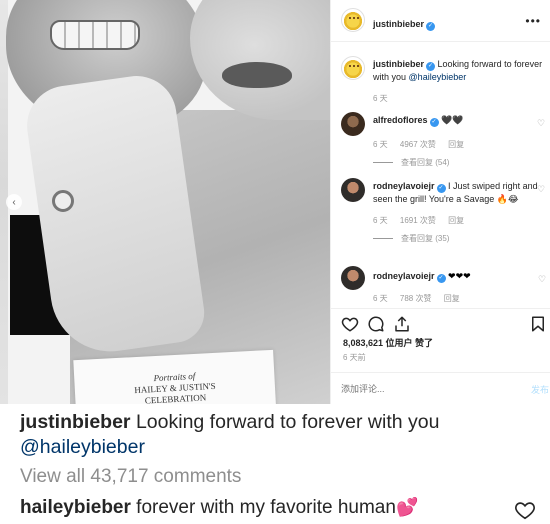  I want to click on comment-meta: 6 天 4967 次赞 回复, so click(458, 144).